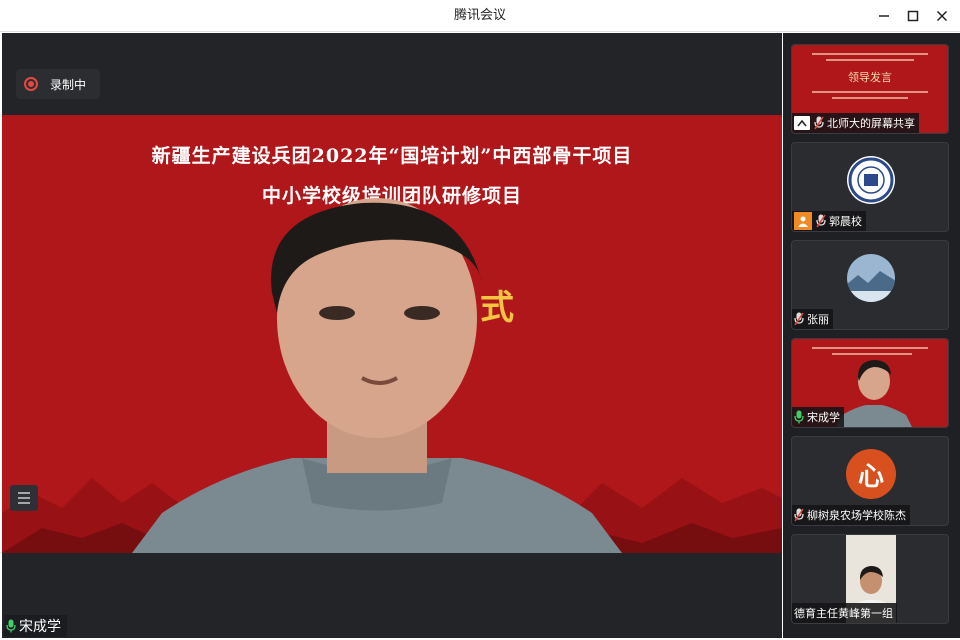  Describe the element at coordinates (31, 84) in the screenshot. I see `record-icon` at that location.